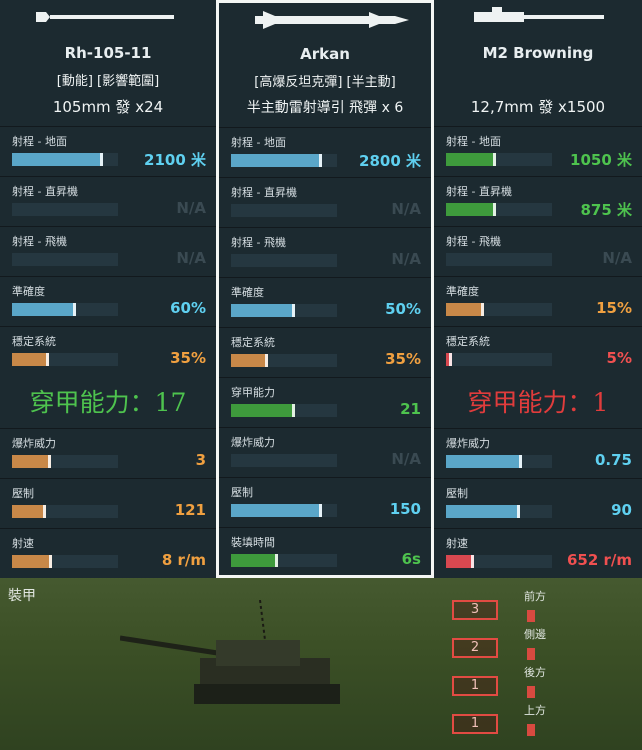 The image size is (642, 750). Describe the element at coordinates (538, 201) in the screenshot. I see `stat-row: 射程 - 直昇機 875 米` at that location.